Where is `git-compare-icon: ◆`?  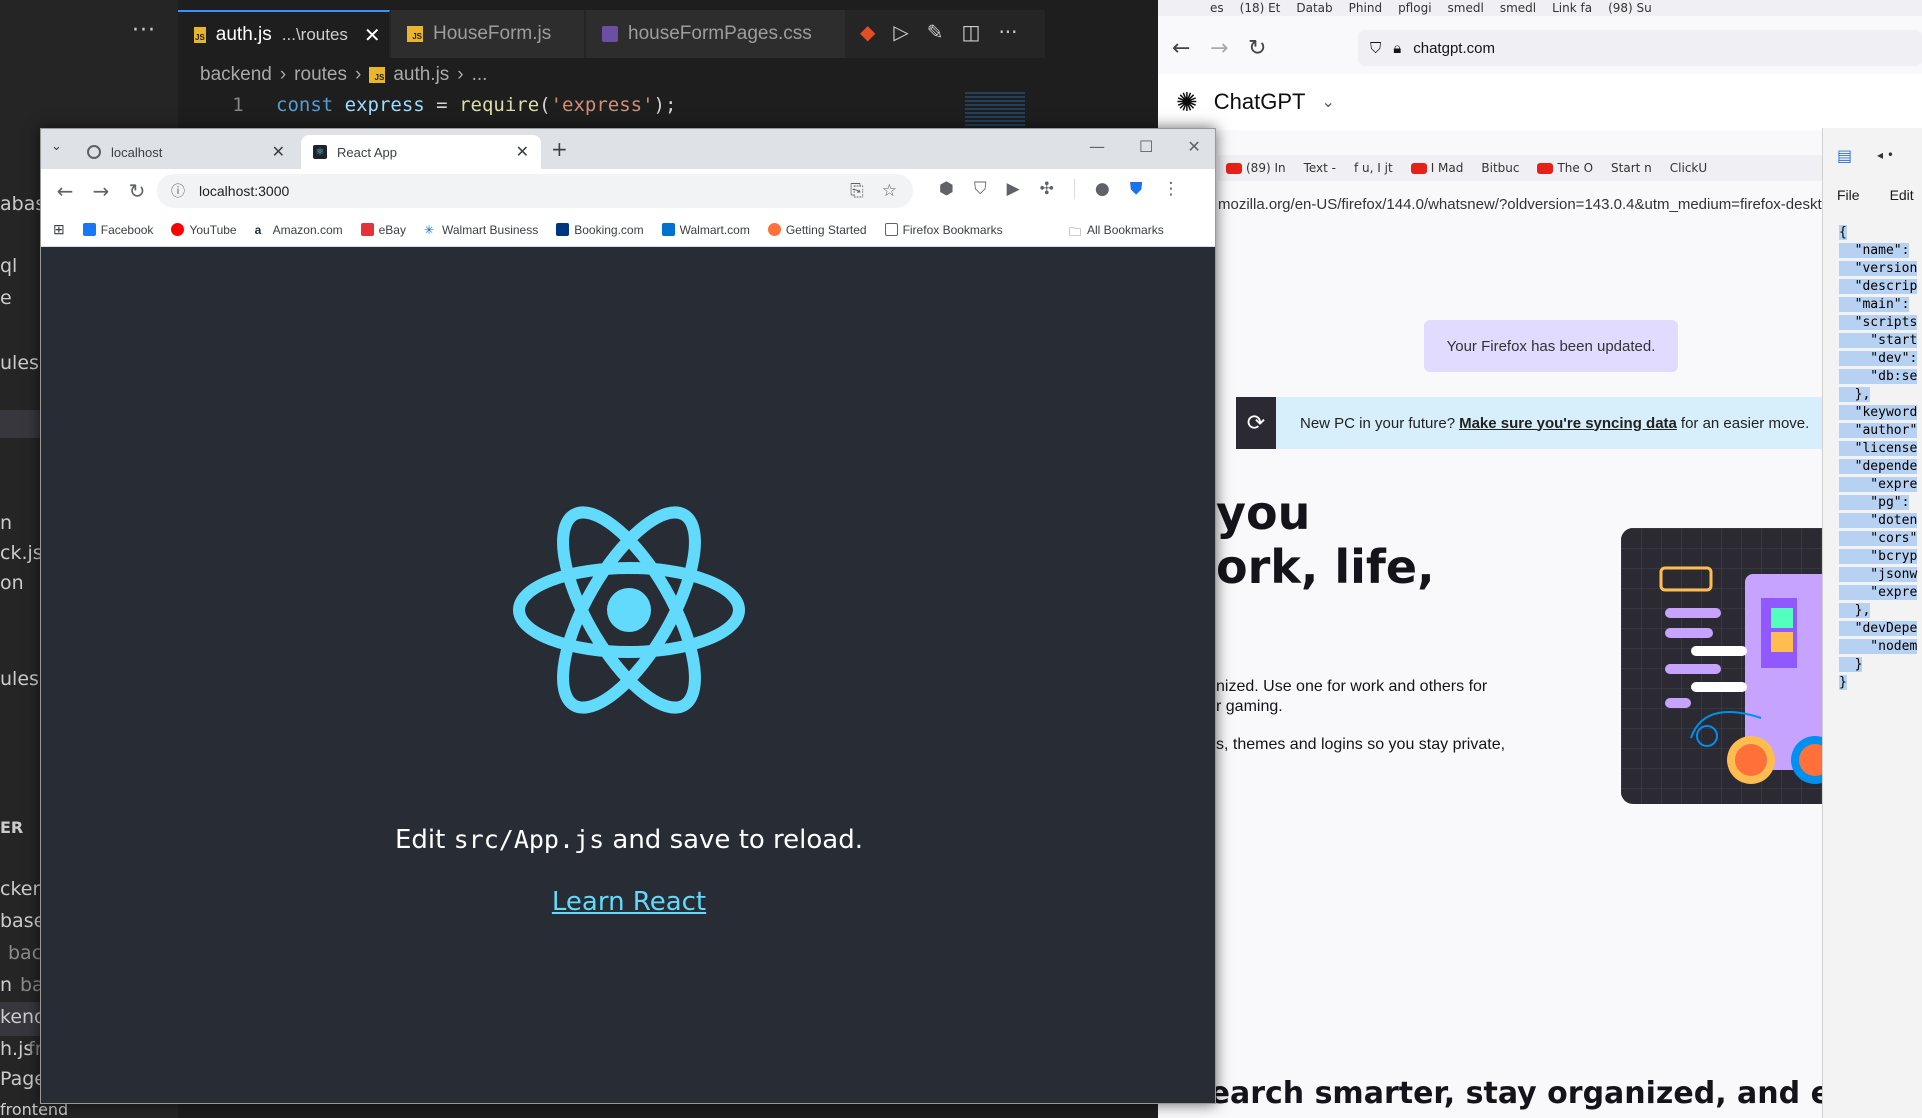
git-compare-icon: ◆ is located at coordinates (867, 32).